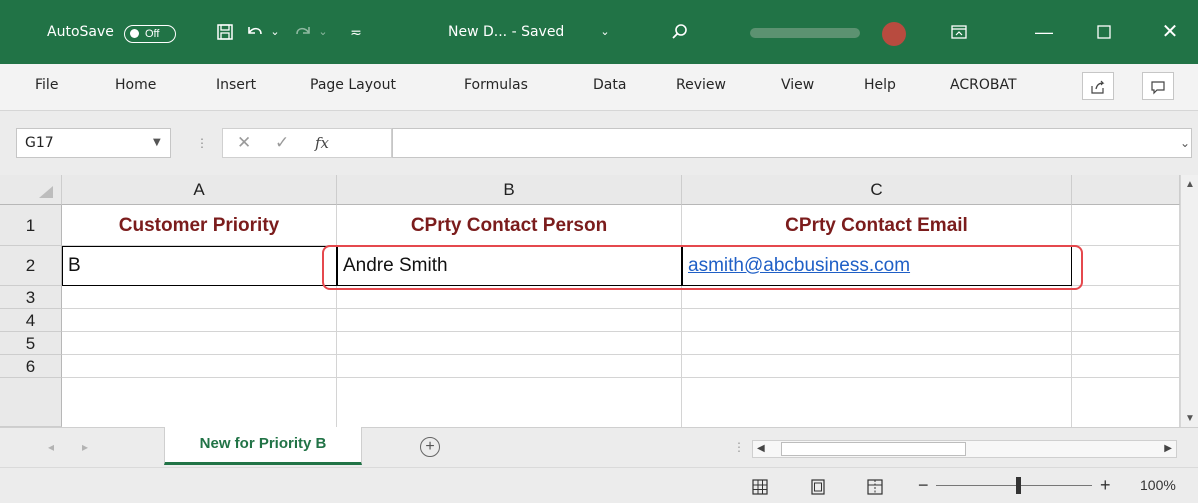 The width and height of the screenshot is (1198, 503). Describe the element at coordinates (1168, 449) in the screenshot. I see `scroll-right-icon: ▶` at that location.